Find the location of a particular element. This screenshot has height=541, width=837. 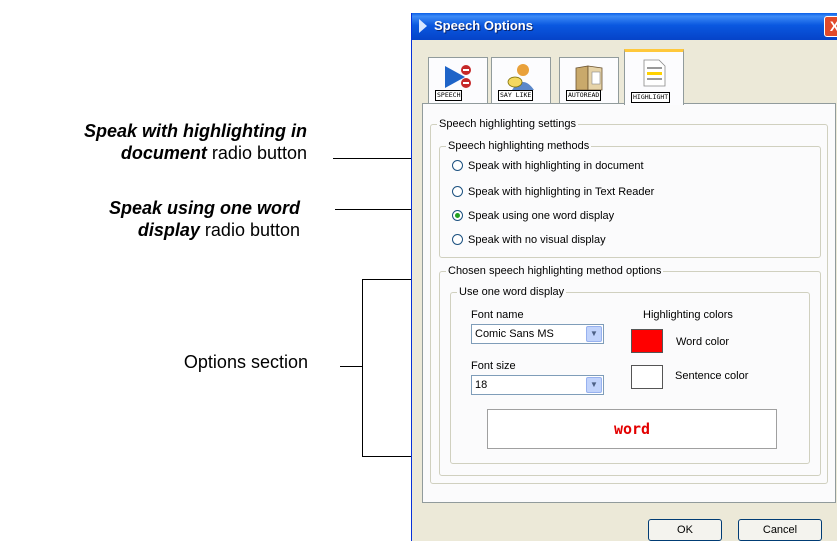

title-bar: Speech Options X is located at coordinates (624, 26).